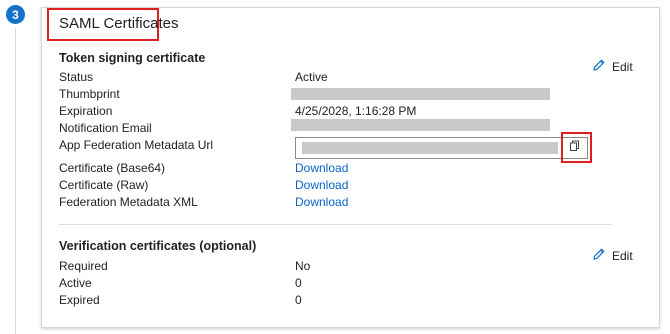 The width and height of the screenshot is (670, 334). What do you see at coordinates (420, 125) in the screenshot?
I see `notification-email-redacted-value` at bounding box center [420, 125].